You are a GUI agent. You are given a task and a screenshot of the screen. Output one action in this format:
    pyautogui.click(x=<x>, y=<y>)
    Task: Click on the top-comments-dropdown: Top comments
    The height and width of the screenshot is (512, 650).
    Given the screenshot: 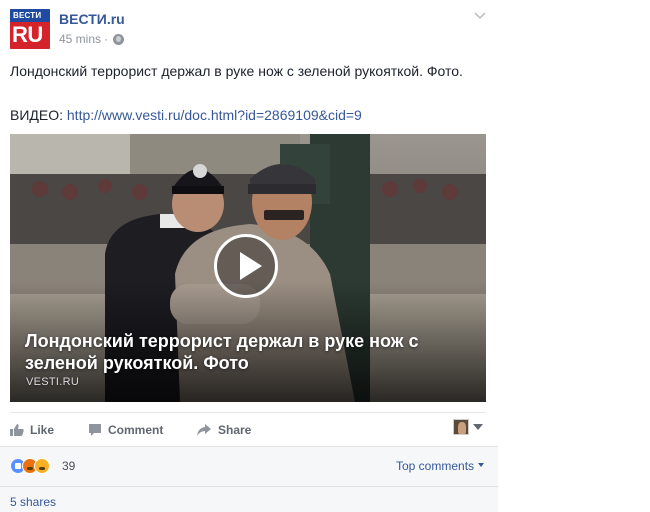 What is the action you would take?
    pyautogui.click(x=440, y=466)
    